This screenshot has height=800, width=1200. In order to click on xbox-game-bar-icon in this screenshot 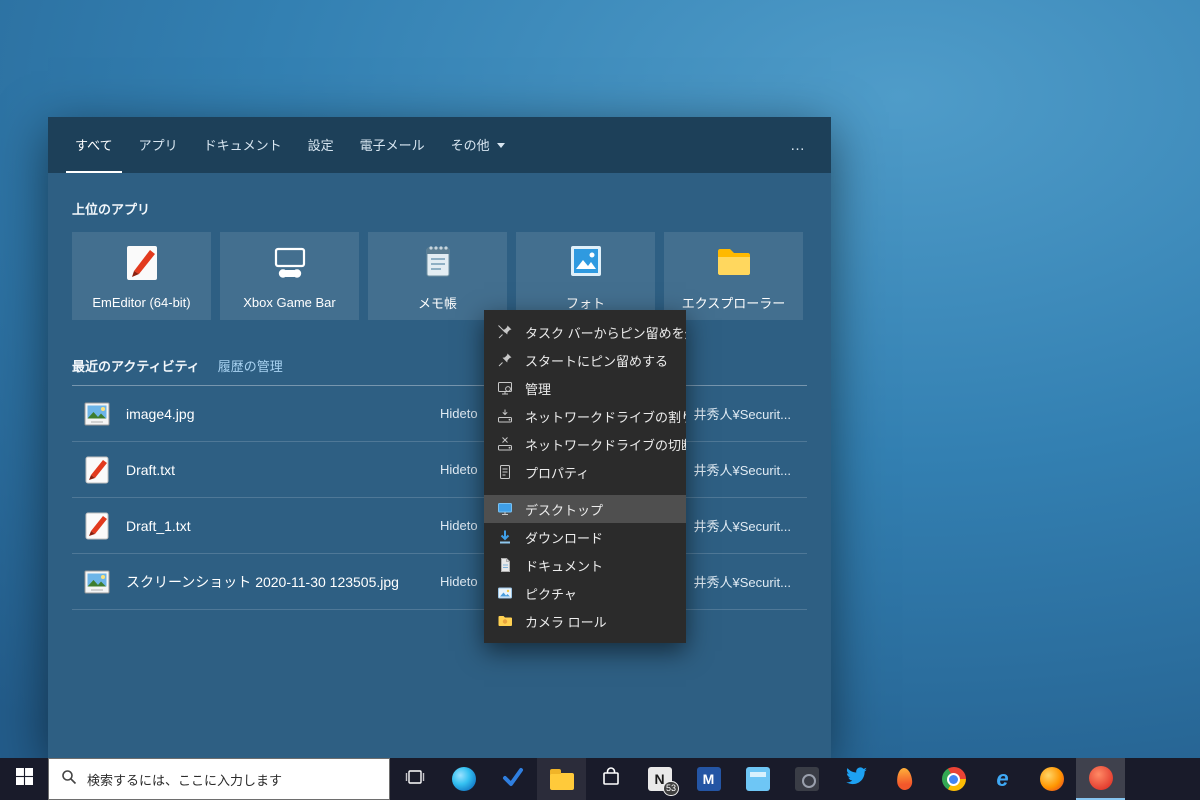, I will do `click(290, 265)`.